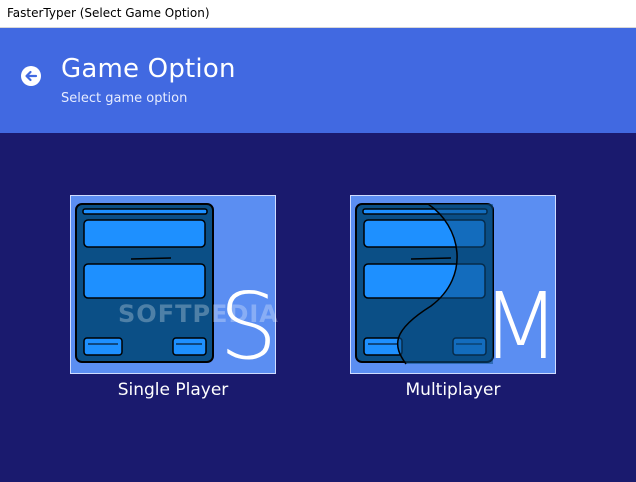  What do you see at coordinates (108, 13) in the screenshot?
I see `window-title: FasterTyper (Select Game Option)` at bounding box center [108, 13].